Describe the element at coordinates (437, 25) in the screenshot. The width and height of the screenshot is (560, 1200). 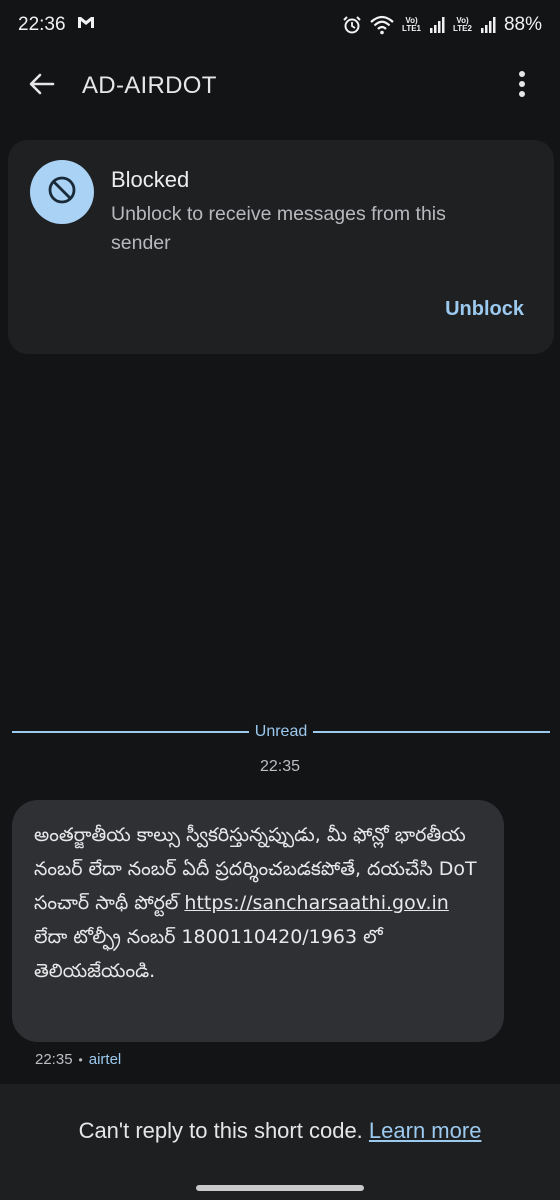
I see `signal-icon-sim1` at that location.